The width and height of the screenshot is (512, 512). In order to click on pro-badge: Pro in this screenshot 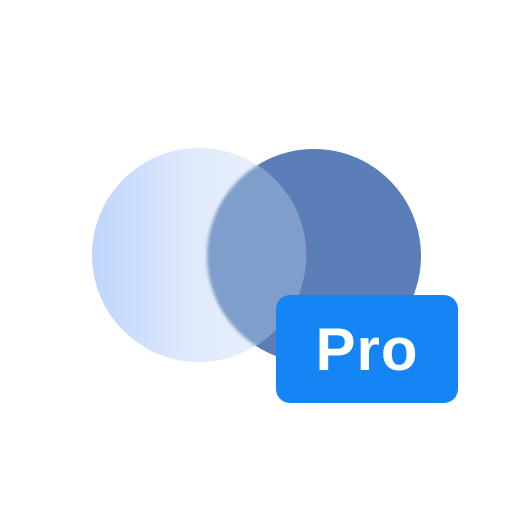, I will do `click(367, 349)`.